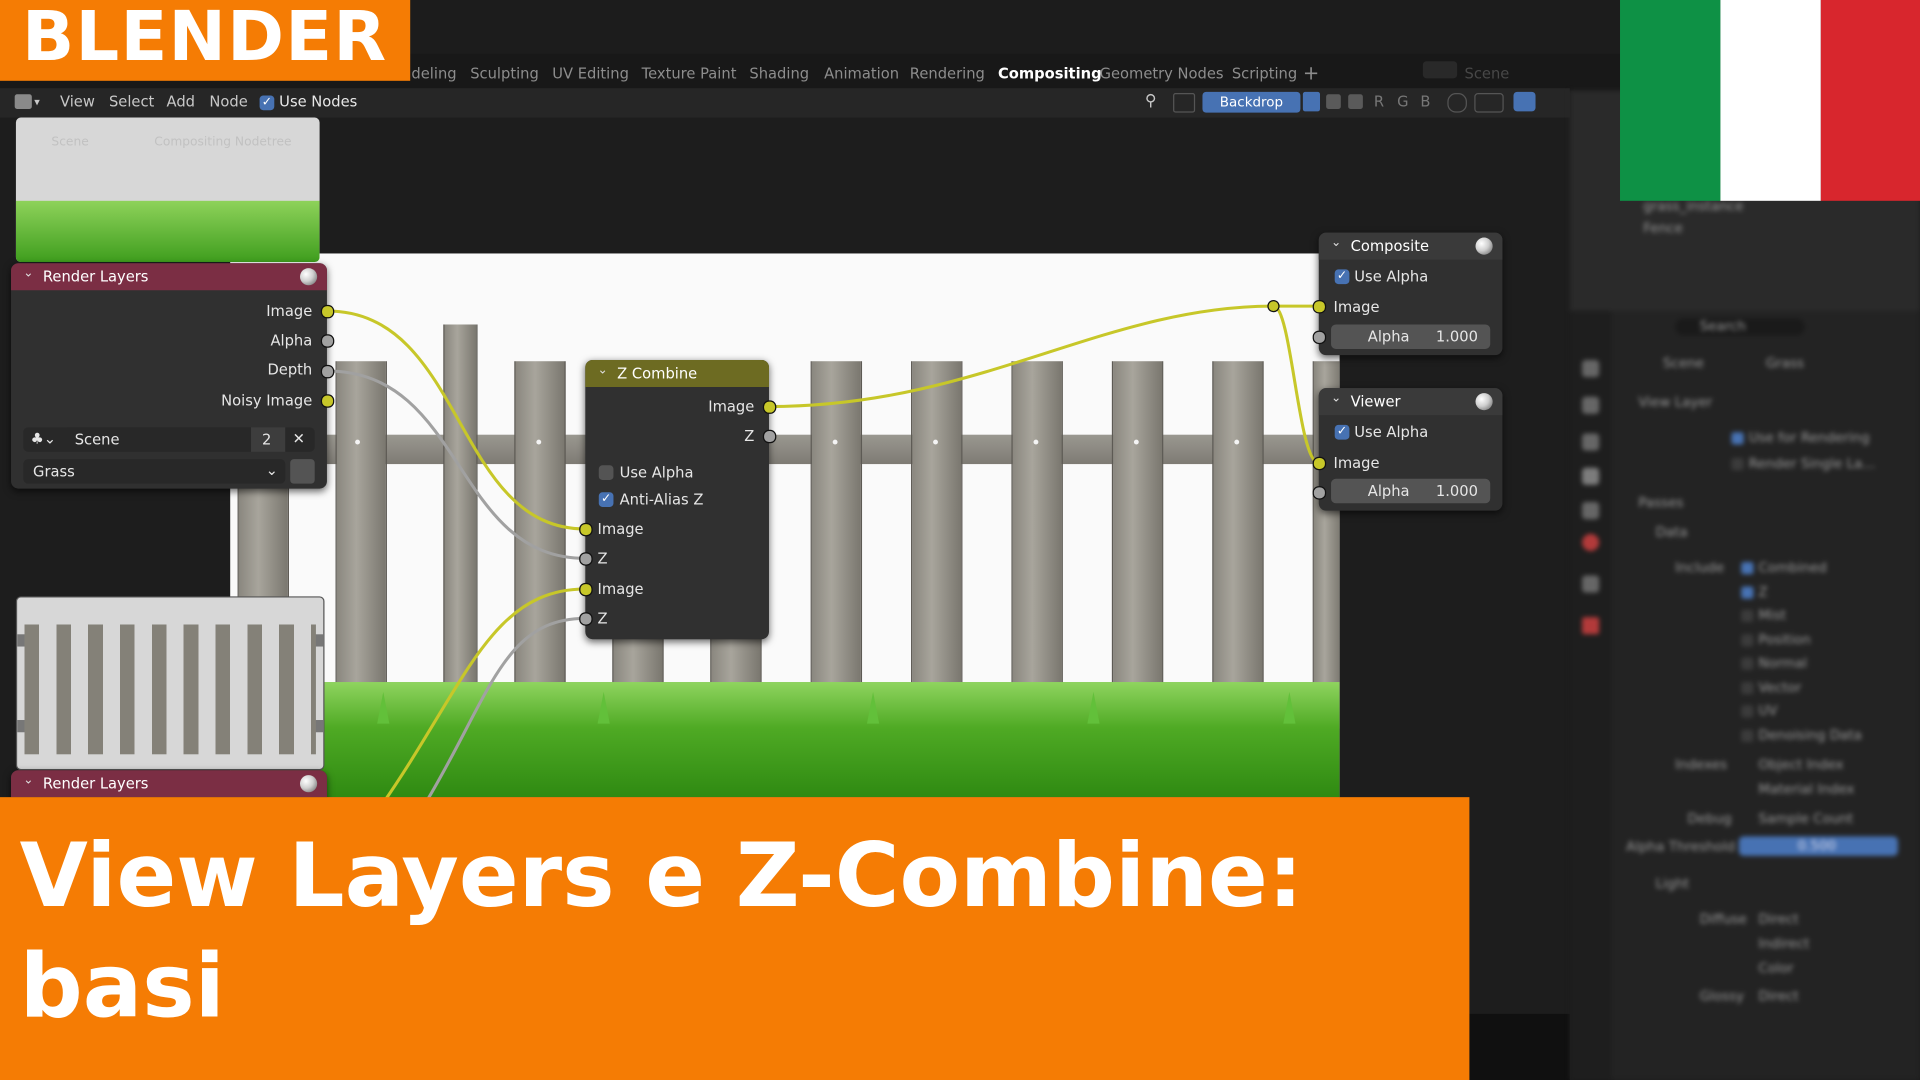 The width and height of the screenshot is (1920, 1080). Describe the element at coordinates (1778, 919) in the screenshot. I see `diffuse-direct-label: Direct` at that location.